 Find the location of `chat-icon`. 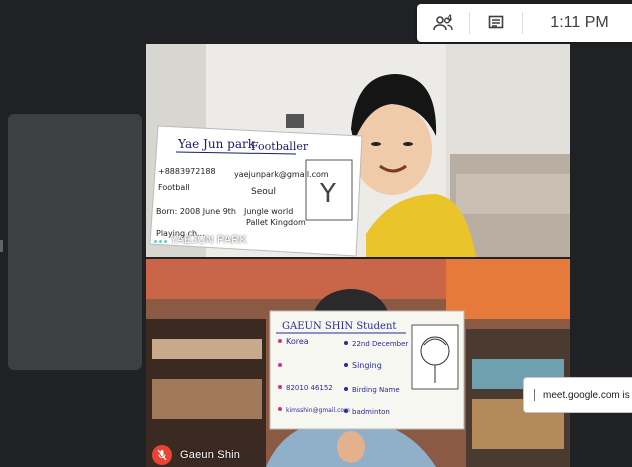

chat-icon is located at coordinates (496, 22).